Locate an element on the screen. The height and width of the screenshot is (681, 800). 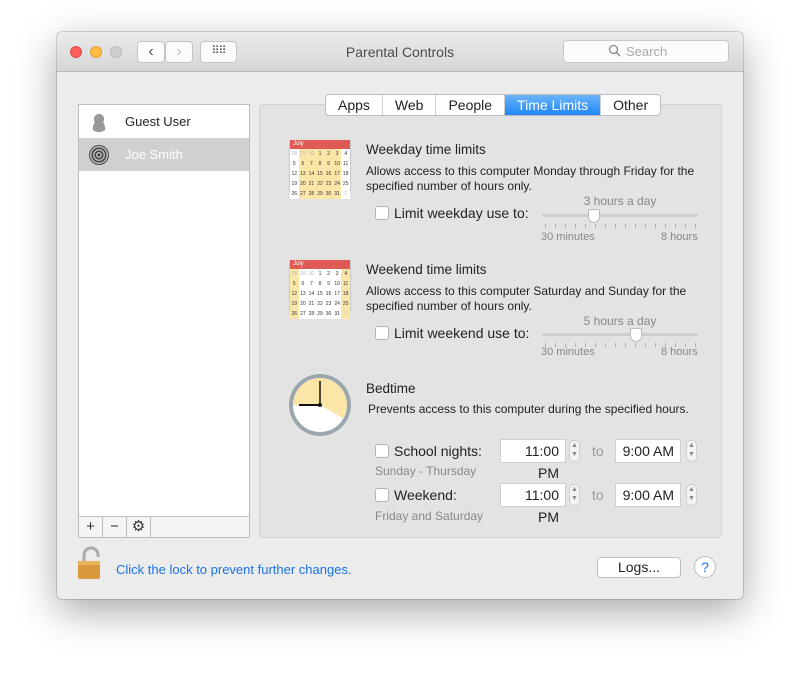
weekend-bedtime-checkbox is located at coordinates (382, 495).